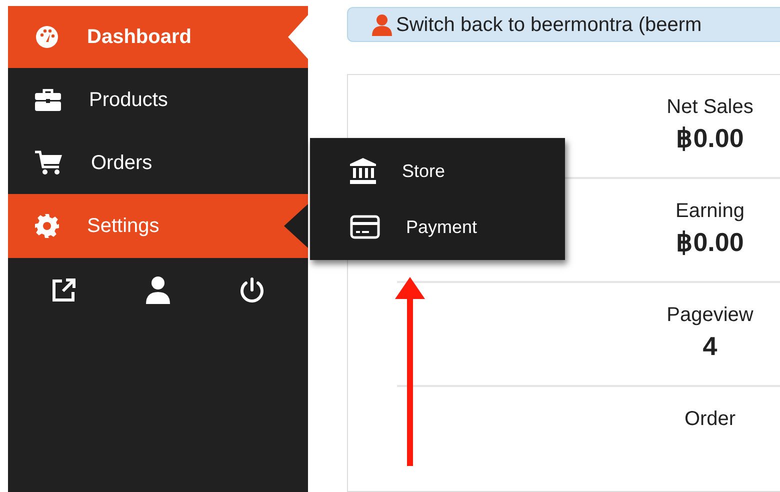 The width and height of the screenshot is (780, 492). I want to click on stat-value: 4, so click(710, 346).